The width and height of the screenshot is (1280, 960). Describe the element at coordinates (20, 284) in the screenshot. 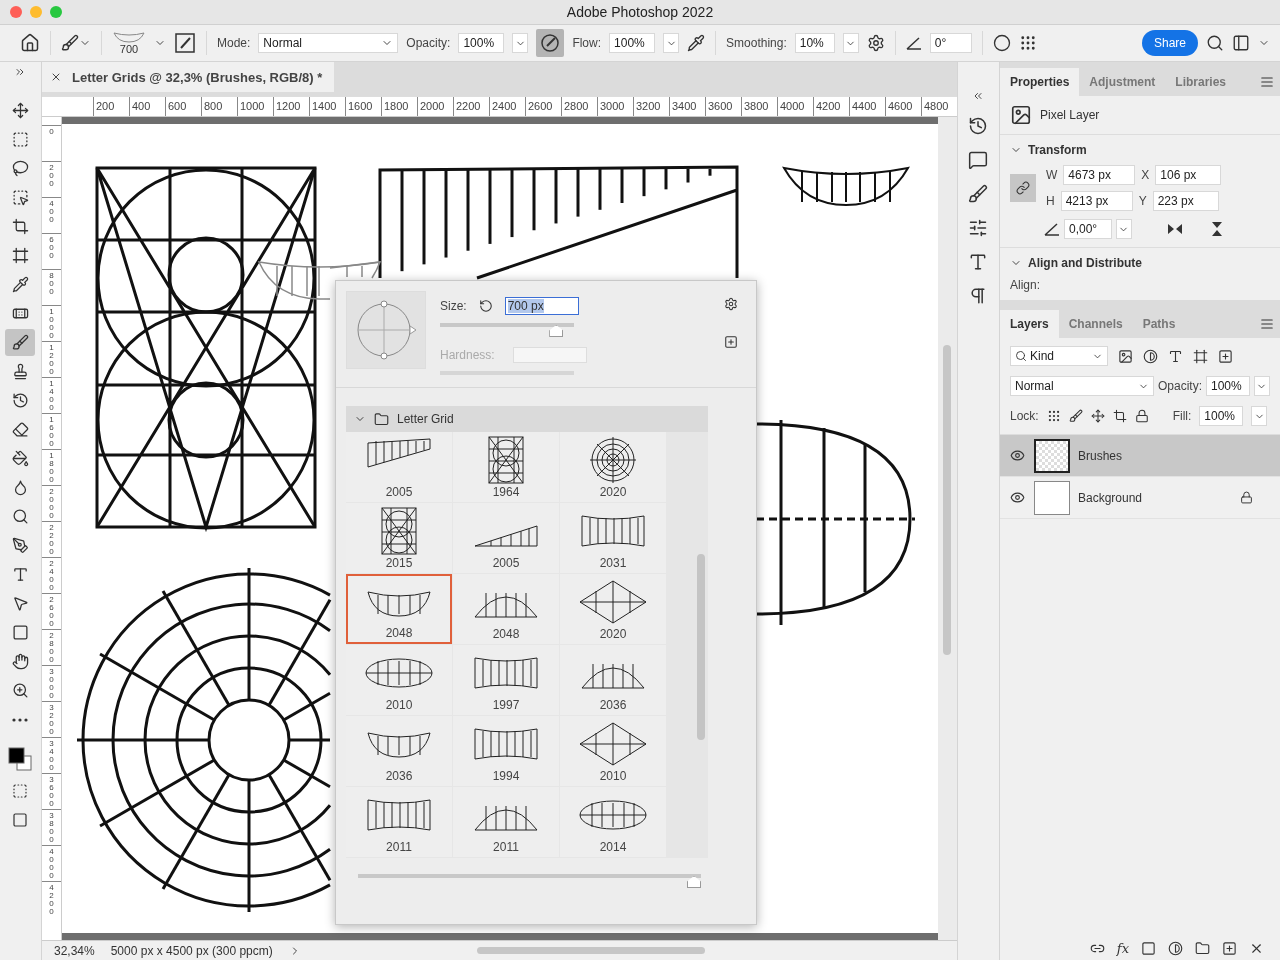

I see `eyedropper-icon` at that location.